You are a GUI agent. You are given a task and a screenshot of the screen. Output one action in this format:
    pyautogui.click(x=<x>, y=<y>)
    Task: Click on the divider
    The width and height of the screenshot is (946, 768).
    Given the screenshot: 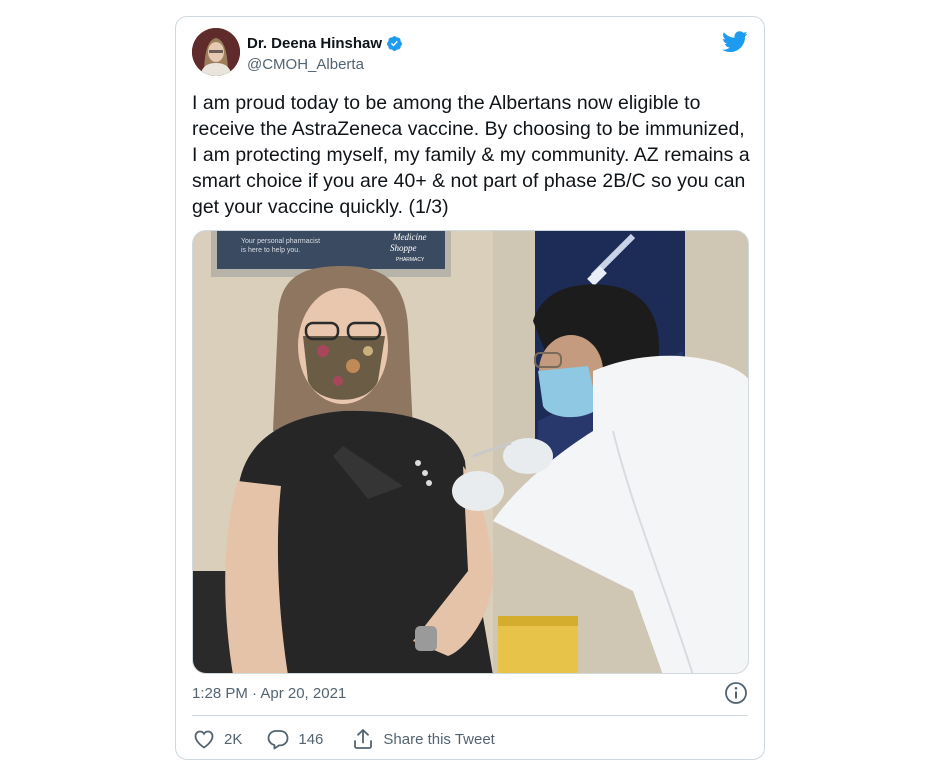 What is the action you would take?
    pyautogui.click(x=470, y=715)
    